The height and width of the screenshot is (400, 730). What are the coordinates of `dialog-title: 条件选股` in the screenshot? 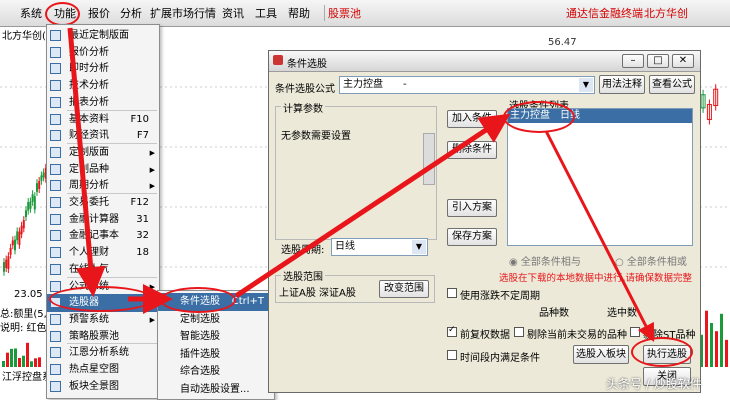 It's located at (307, 64).